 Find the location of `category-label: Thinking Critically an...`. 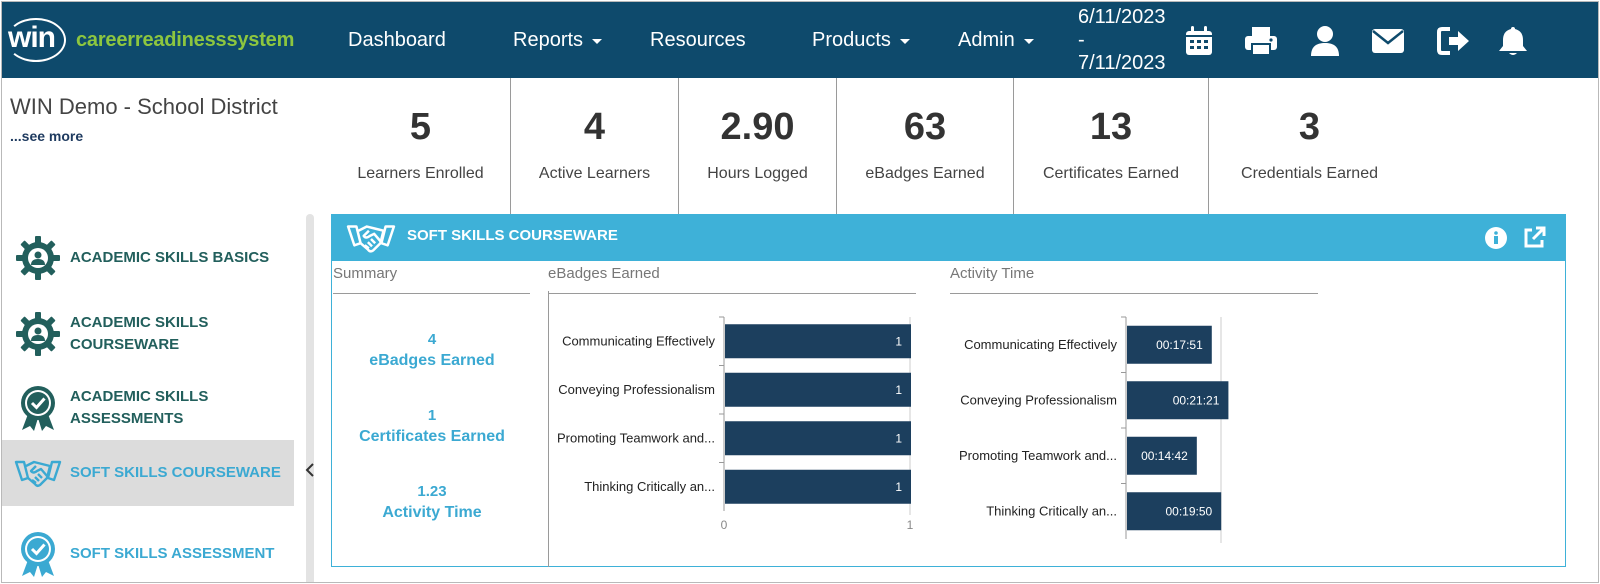

category-label: Thinking Critically an... is located at coordinates (1051, 510).